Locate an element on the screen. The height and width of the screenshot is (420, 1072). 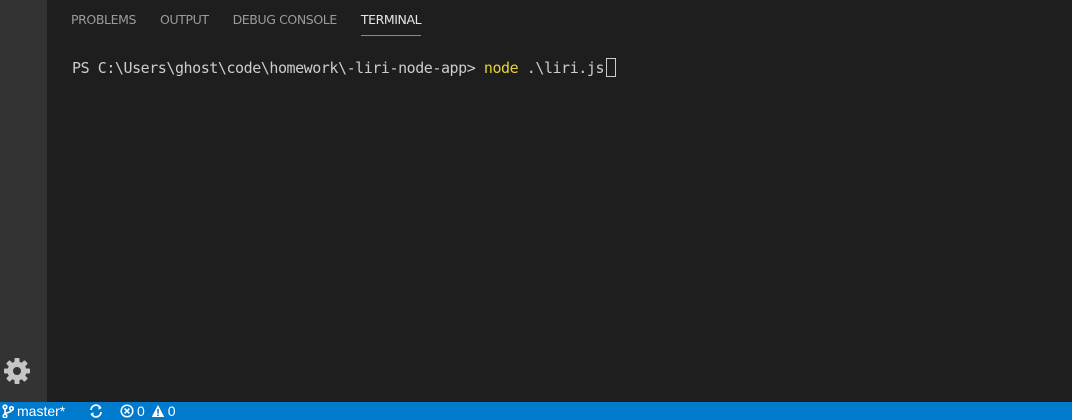
branch-indicator: master* is located at coordinates (33, 411).